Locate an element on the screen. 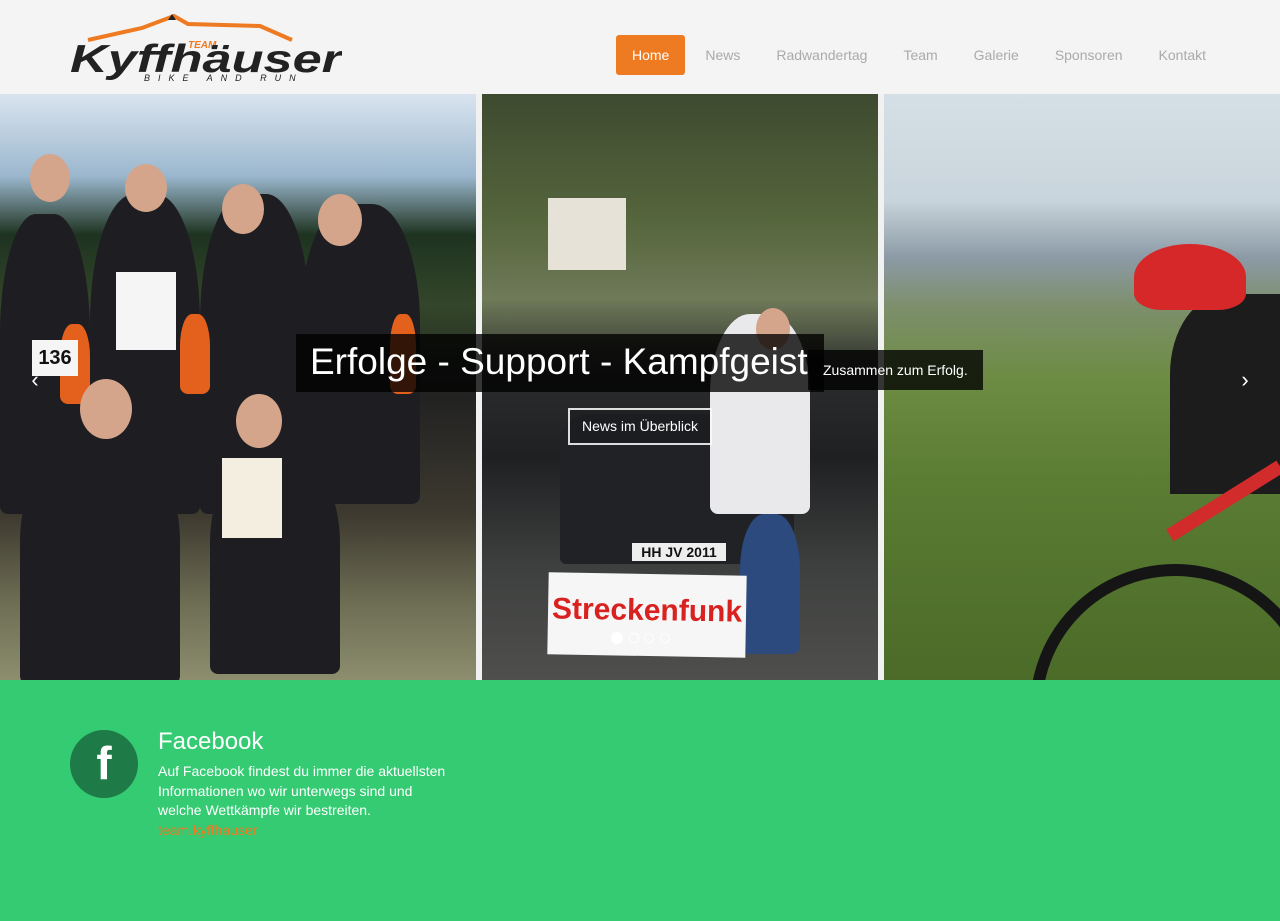  facebook-glyph: f is located at coordinates (104, 763).